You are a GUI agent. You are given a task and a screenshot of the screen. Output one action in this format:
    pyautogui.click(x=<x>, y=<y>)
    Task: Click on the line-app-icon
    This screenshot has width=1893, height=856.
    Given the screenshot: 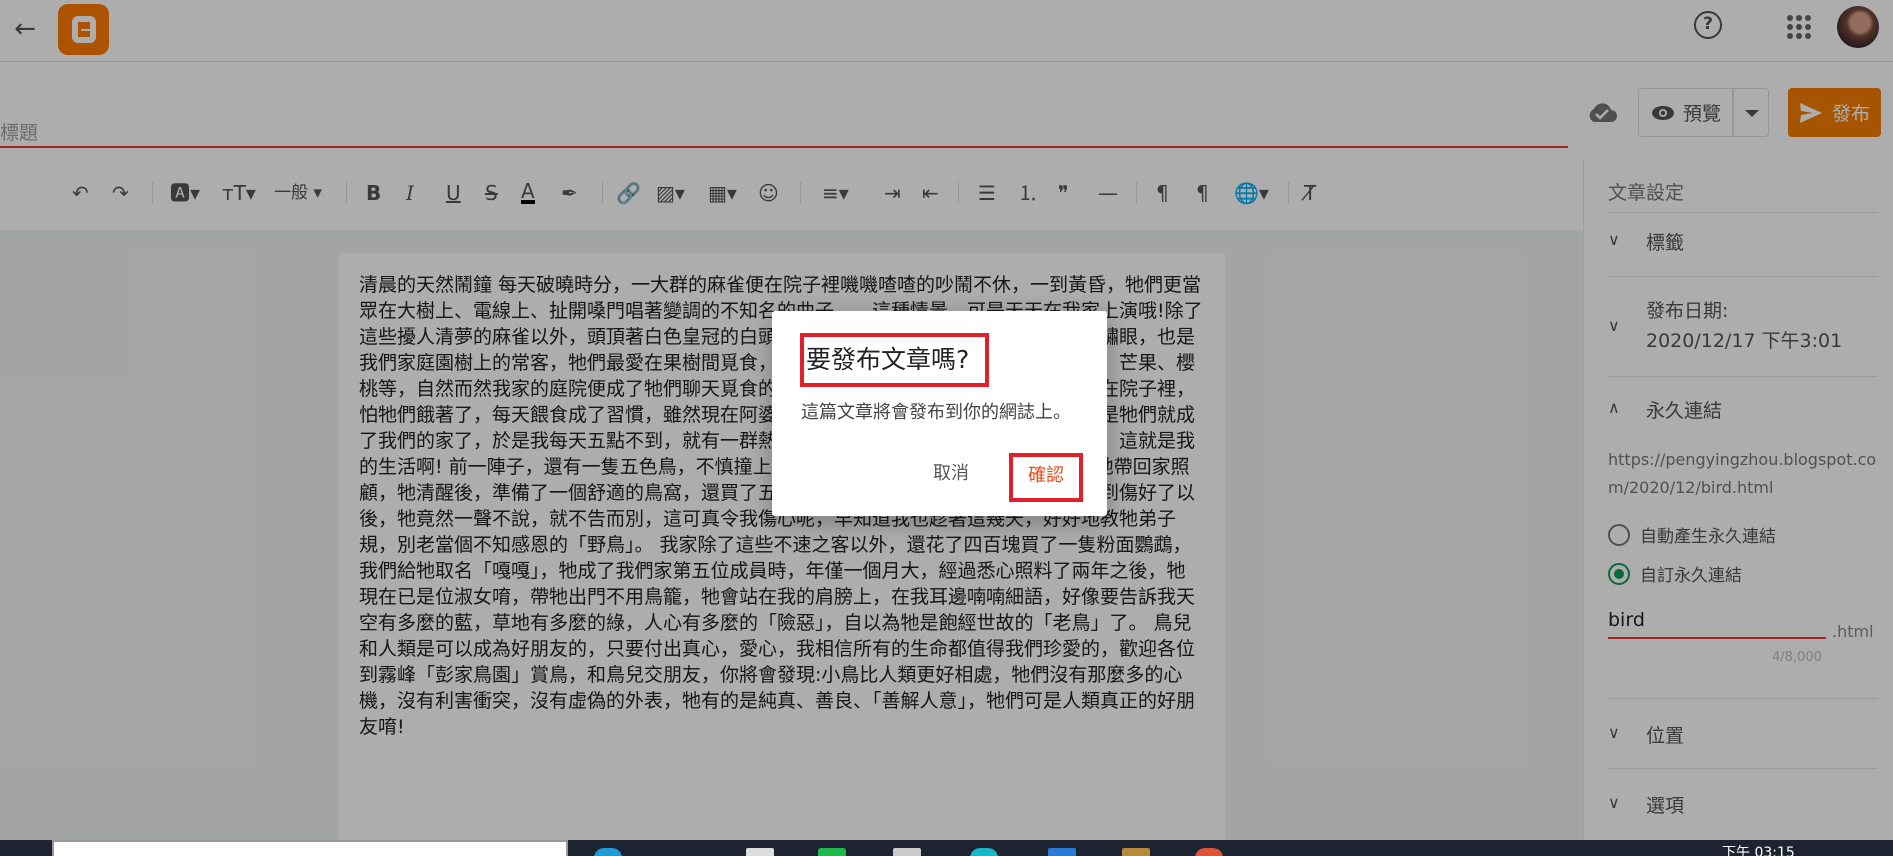 What is the action you would take?
    pyautogui.click(x=832, y=852)
    